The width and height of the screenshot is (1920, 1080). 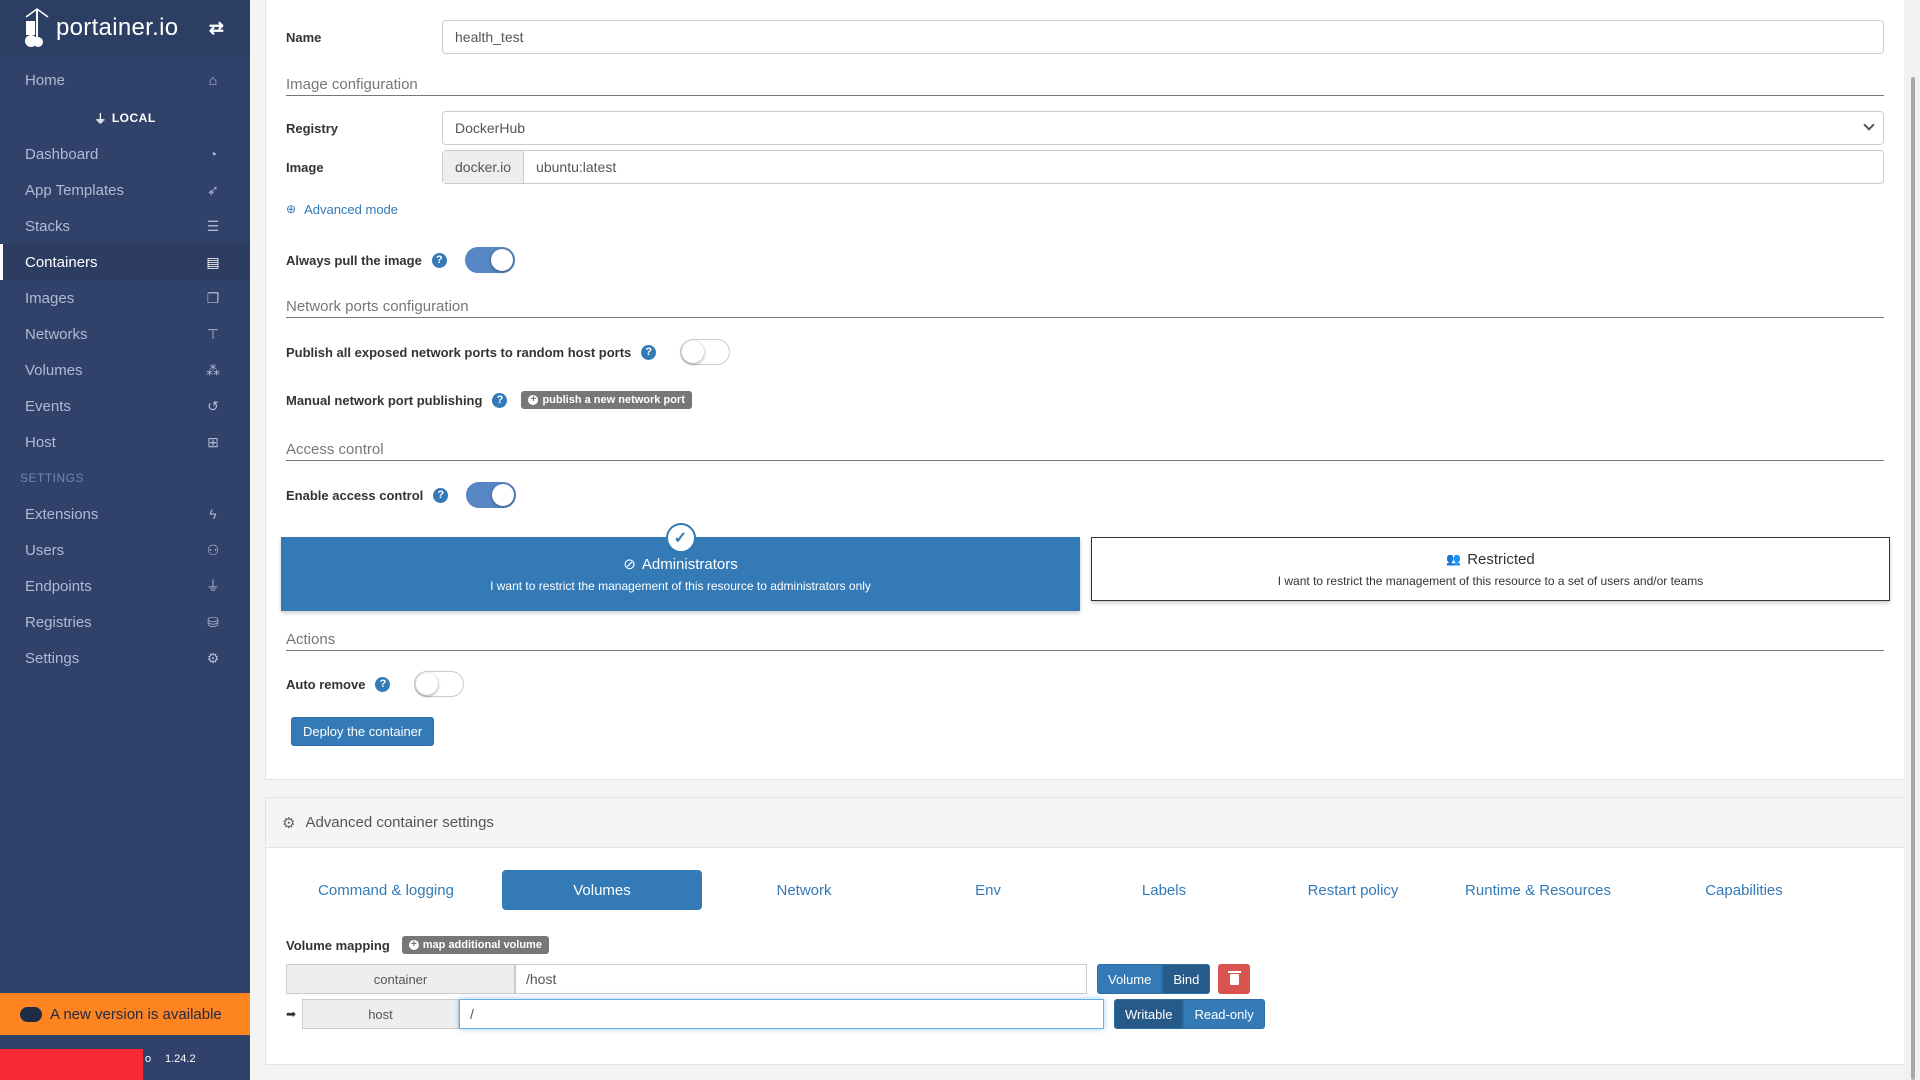 What do you see at coordinates (125, 334) in the screenshot?
I see `sidebar-item-networks: Networks ⊤` at bounding box center [125, 334].